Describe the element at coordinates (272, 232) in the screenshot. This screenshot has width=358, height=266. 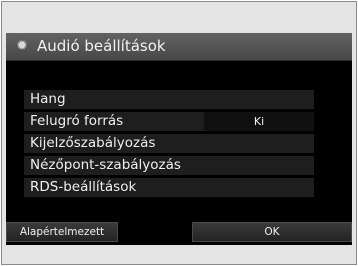
I see `ok-button: OK` at that location.